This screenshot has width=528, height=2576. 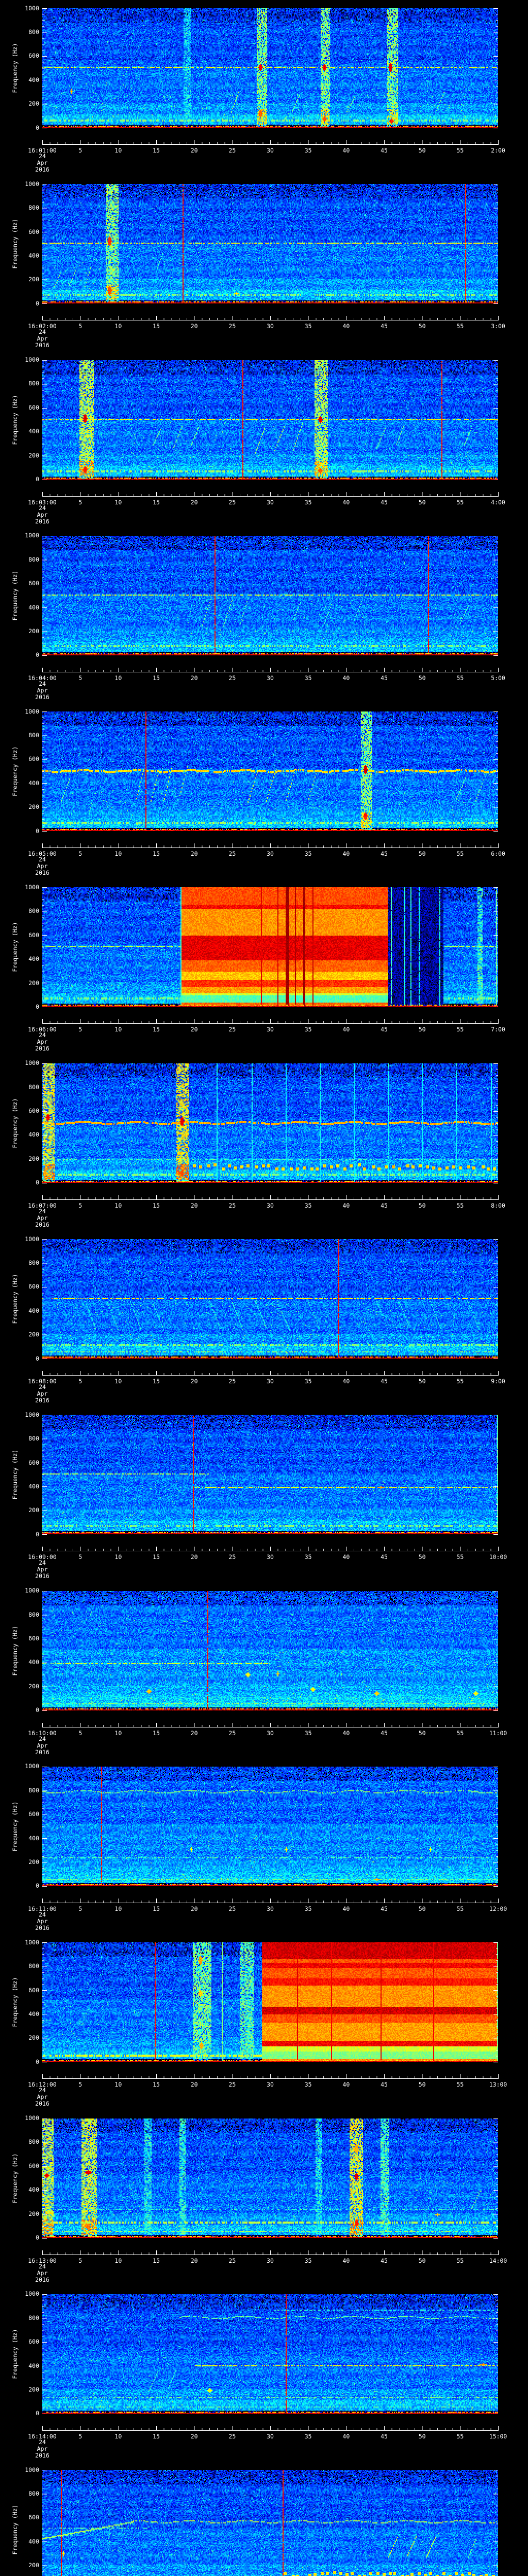 What do you see at coordinates (498, 150) in the screenshot?
I see `x-end-time-label: 2:00` at bounding box center [498, 150].